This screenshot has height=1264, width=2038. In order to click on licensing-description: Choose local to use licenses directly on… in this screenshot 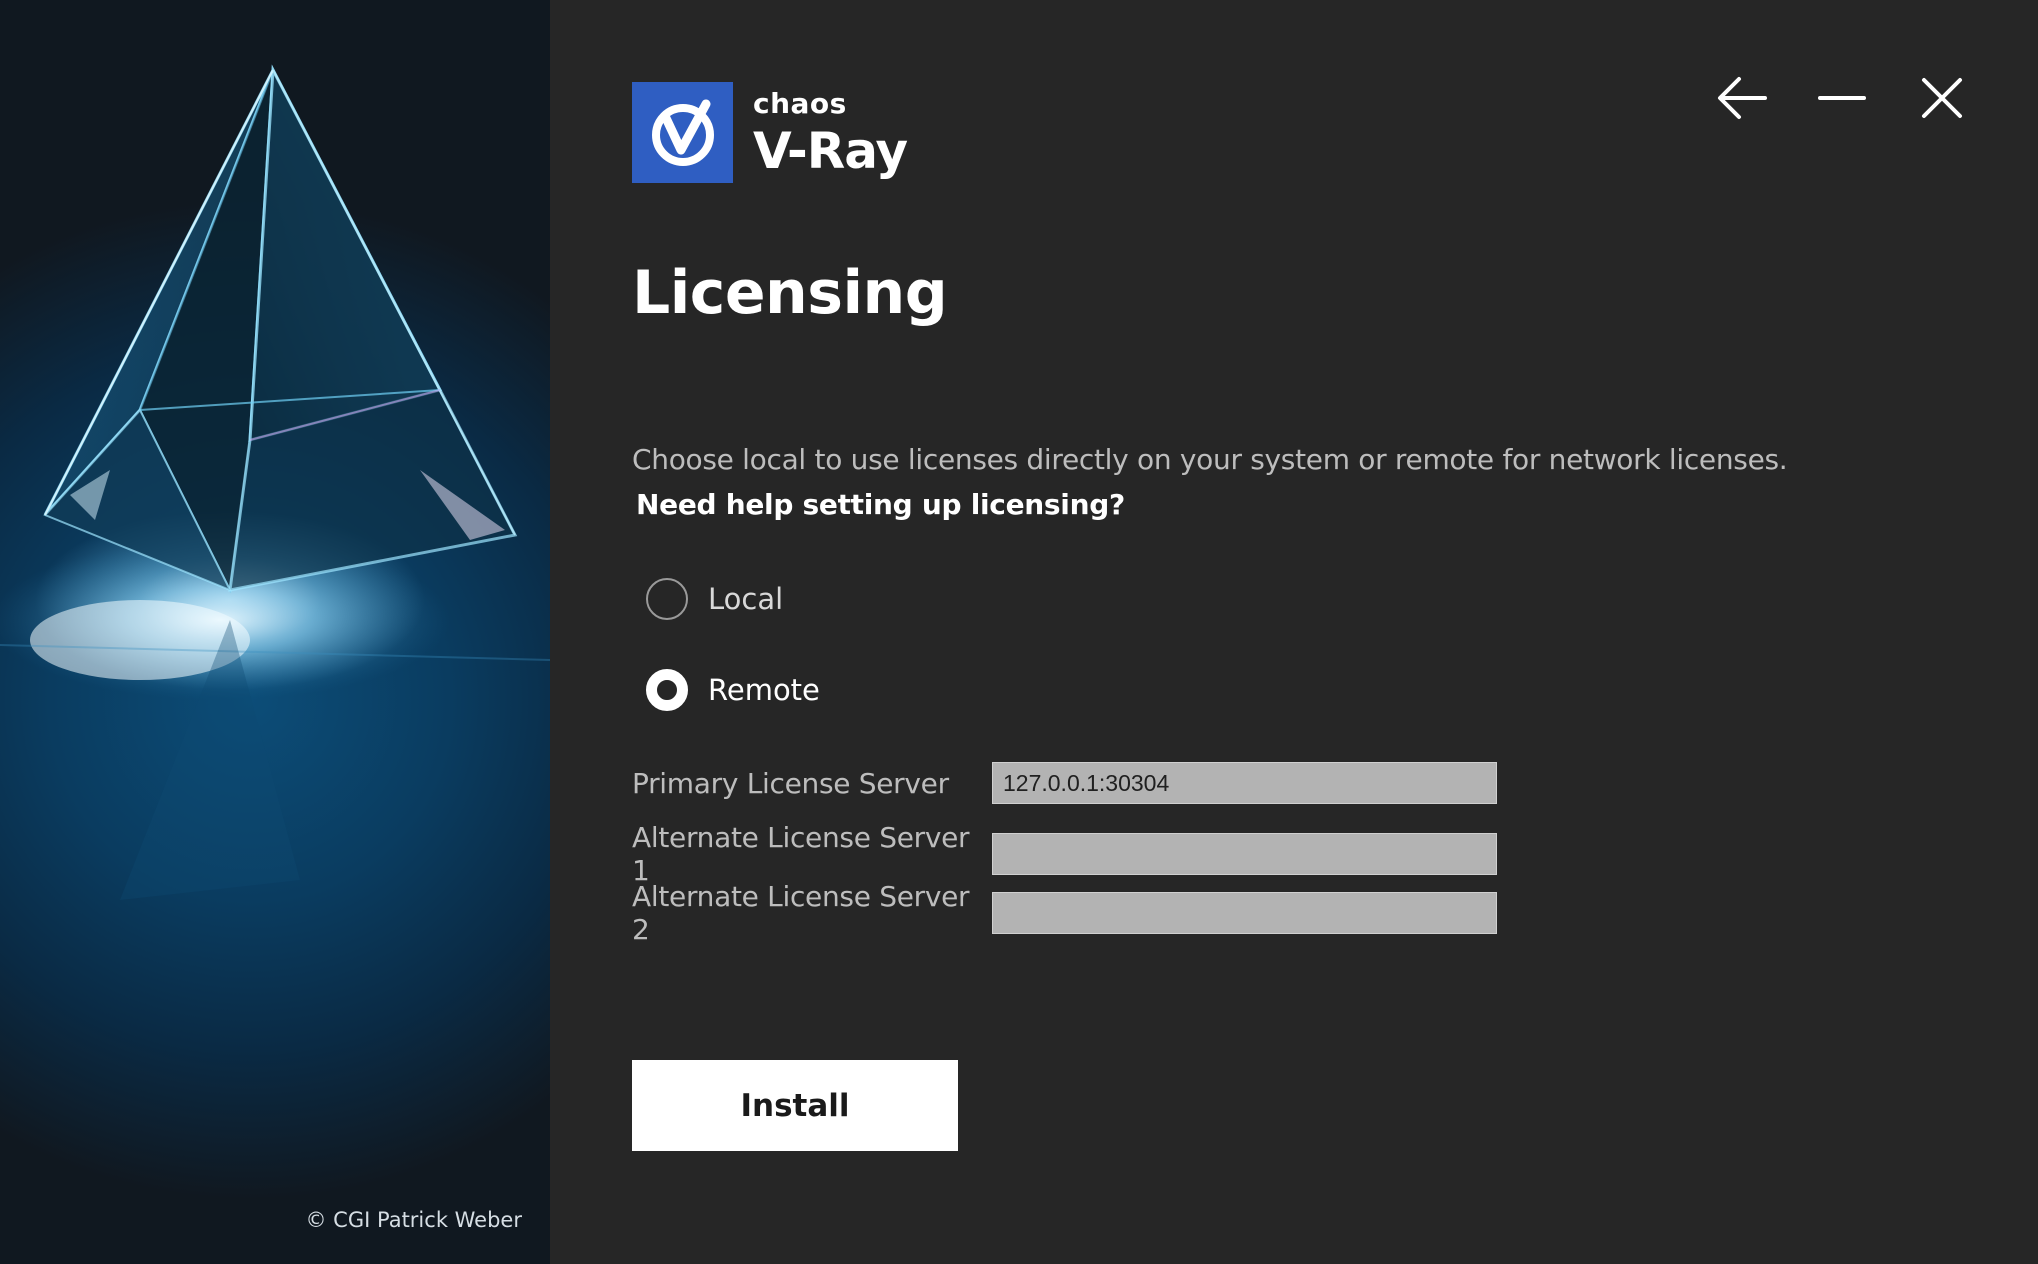, I will do `click(1210, 459)`.